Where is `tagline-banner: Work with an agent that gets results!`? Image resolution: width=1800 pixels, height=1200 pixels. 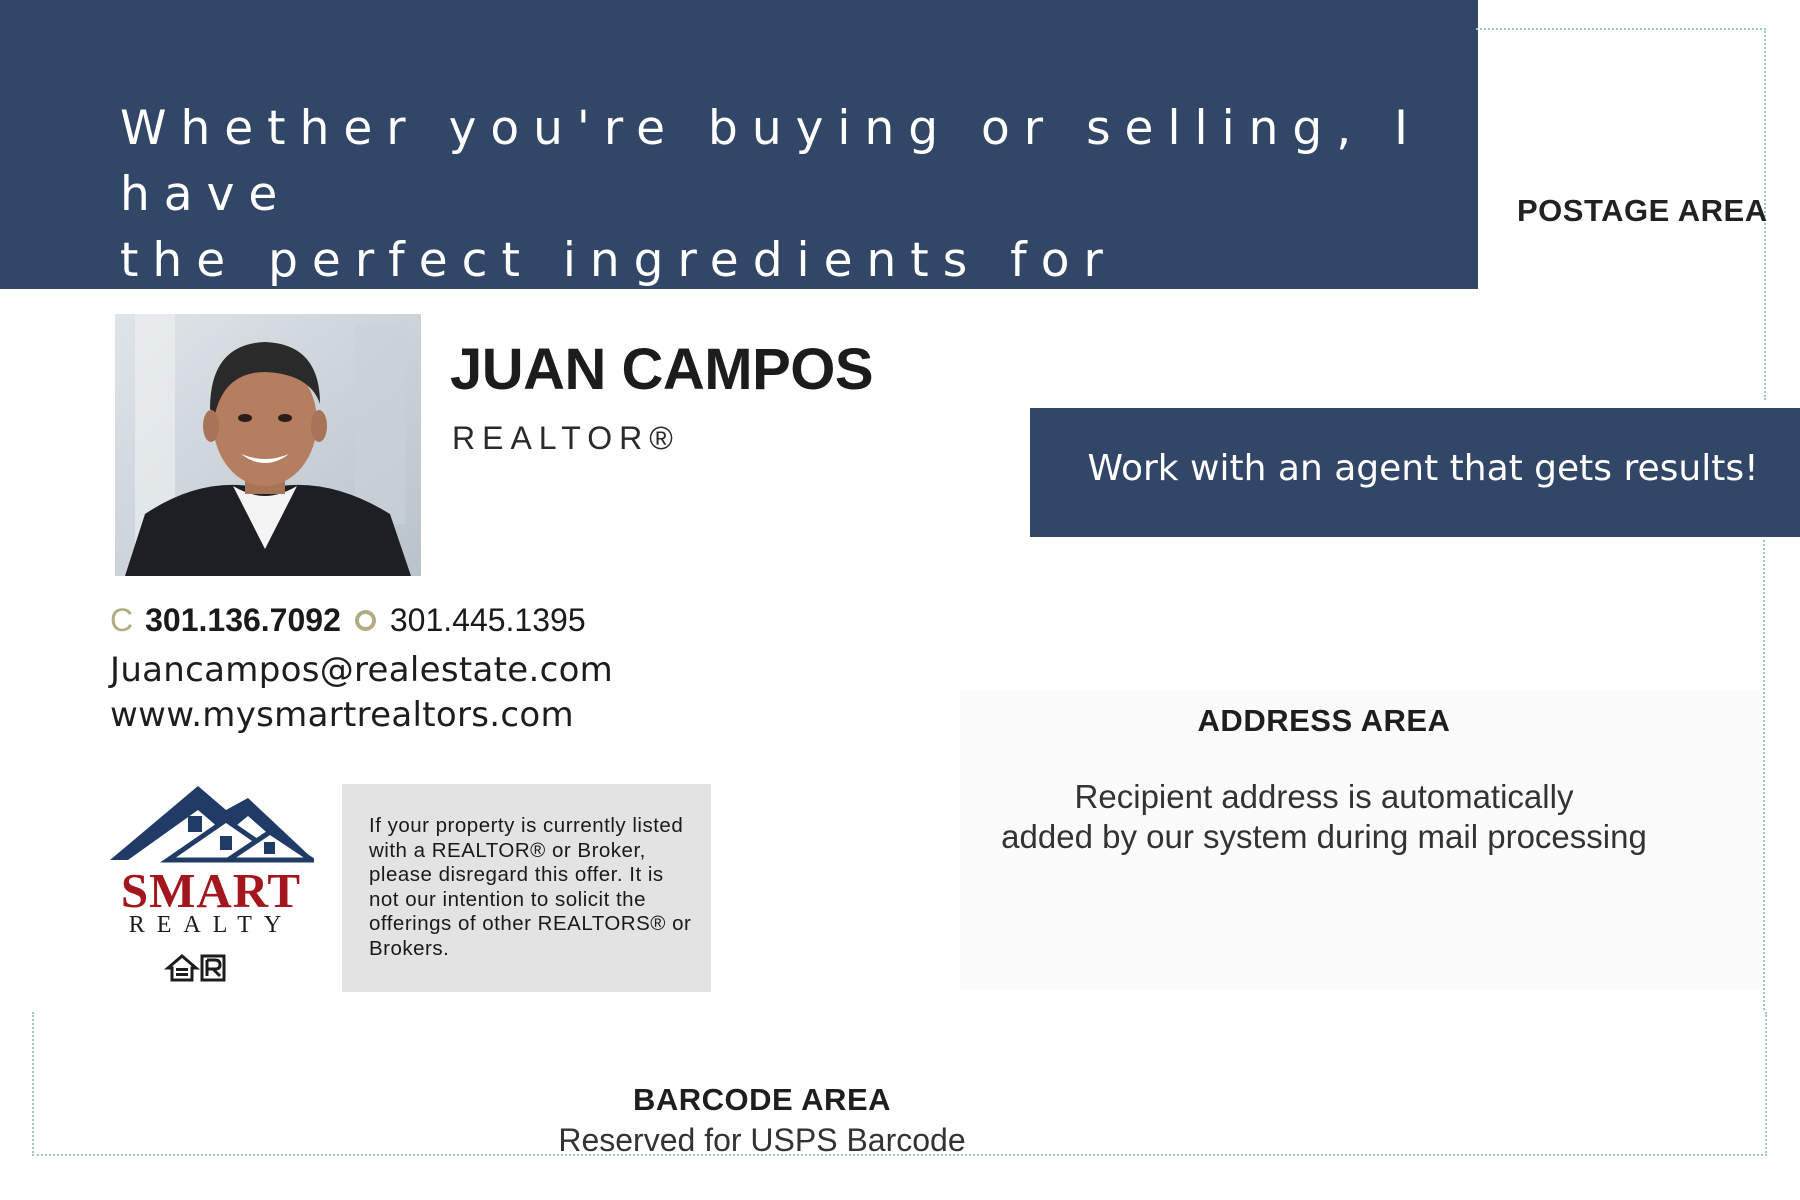 tagline-banner: Work with an agent that gets results! is located at coordinates (1415, 472).